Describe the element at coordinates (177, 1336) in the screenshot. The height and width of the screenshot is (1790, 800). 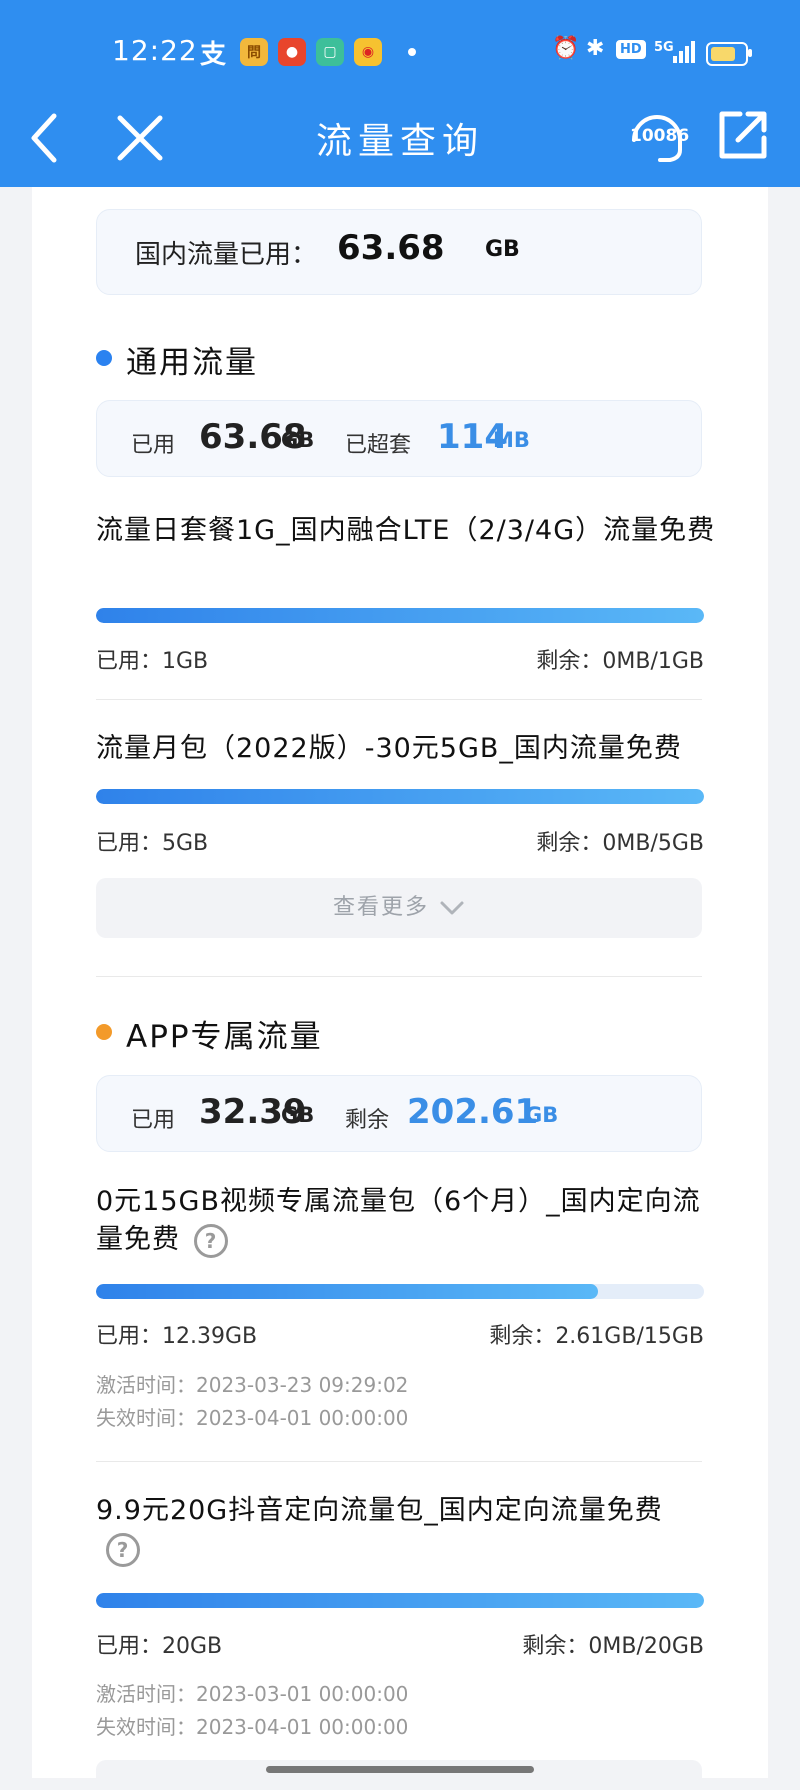
I see `package-used: 已用：12.39GB` at that location.